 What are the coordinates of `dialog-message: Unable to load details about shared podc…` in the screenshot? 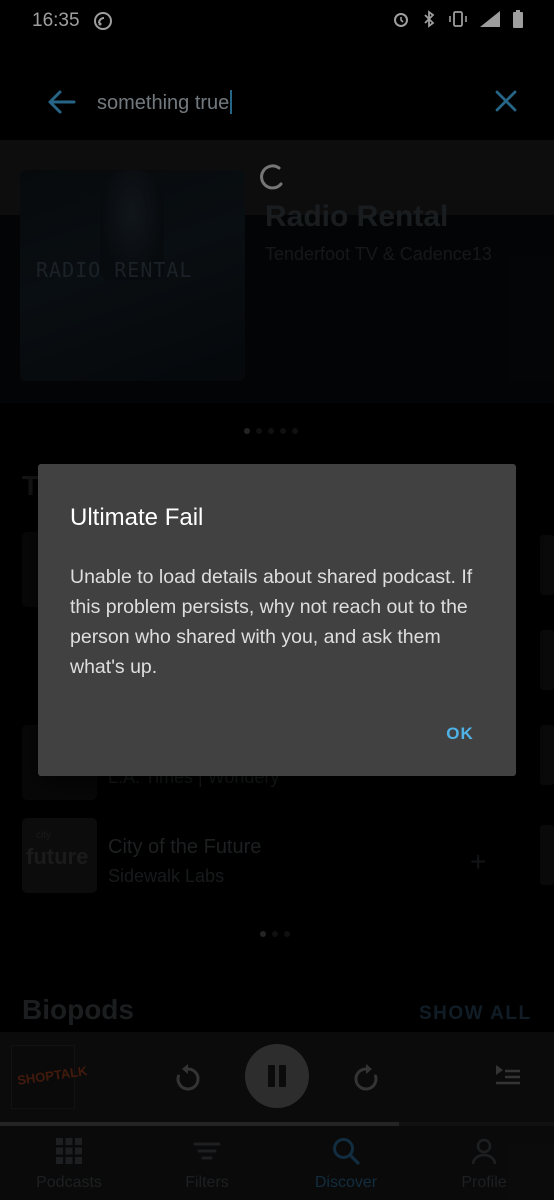 It's located at (271, 622).